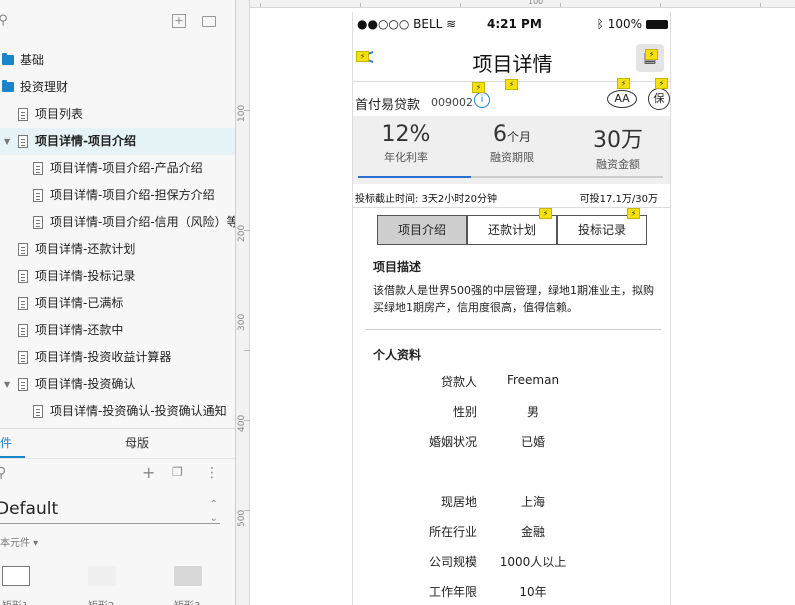  I want to click on tree-item-page: 项目详情-投资收益计算器, so click(117, 357).